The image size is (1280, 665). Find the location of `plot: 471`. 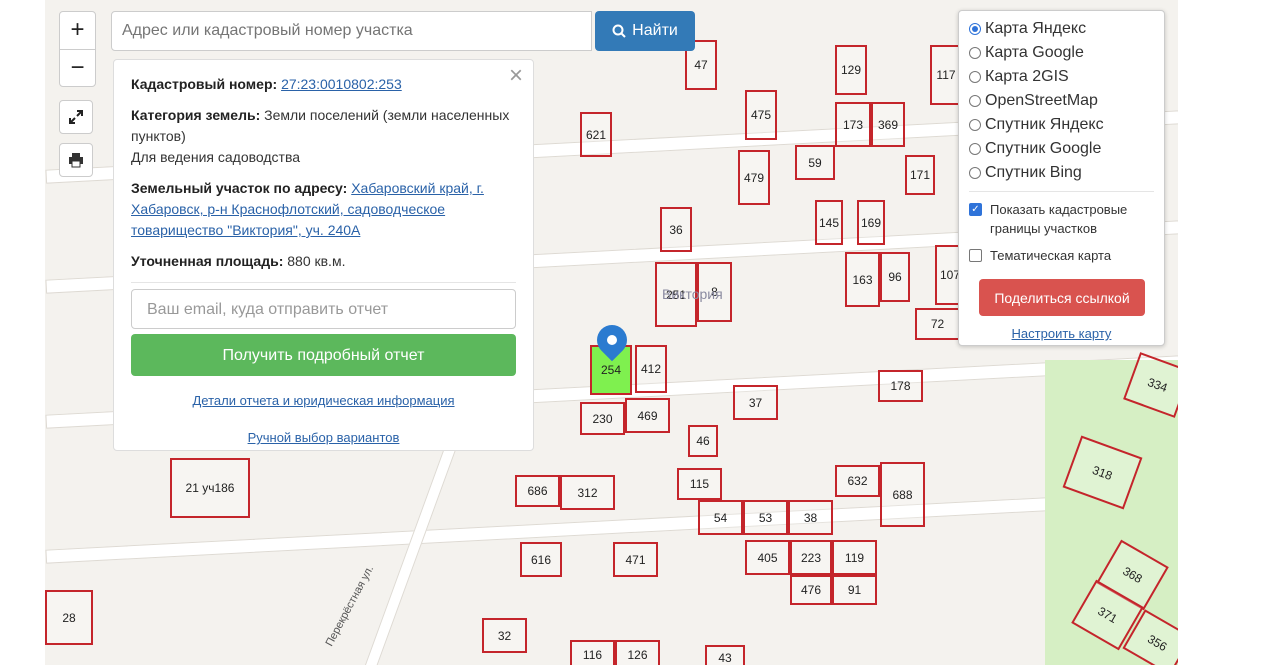

plot: 471 is located at coordinates (635, 559).